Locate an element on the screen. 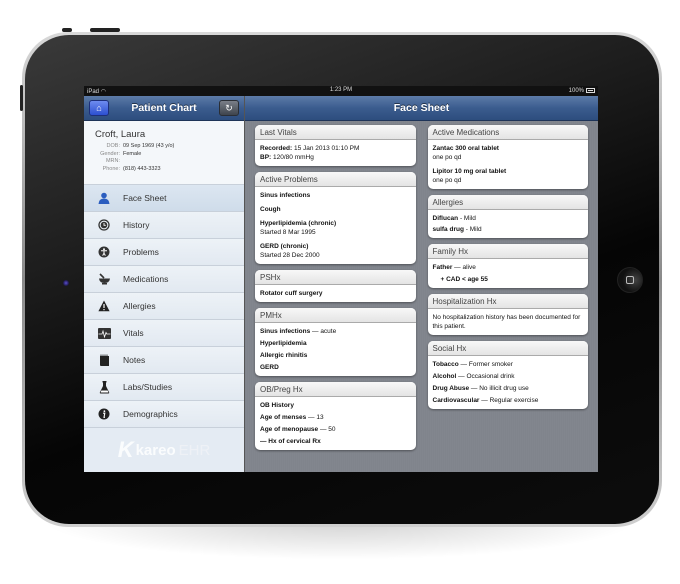 The height and width of the screenshot is (584, 680). refresh-icon: ↻ is located at coordinates (229, 107).